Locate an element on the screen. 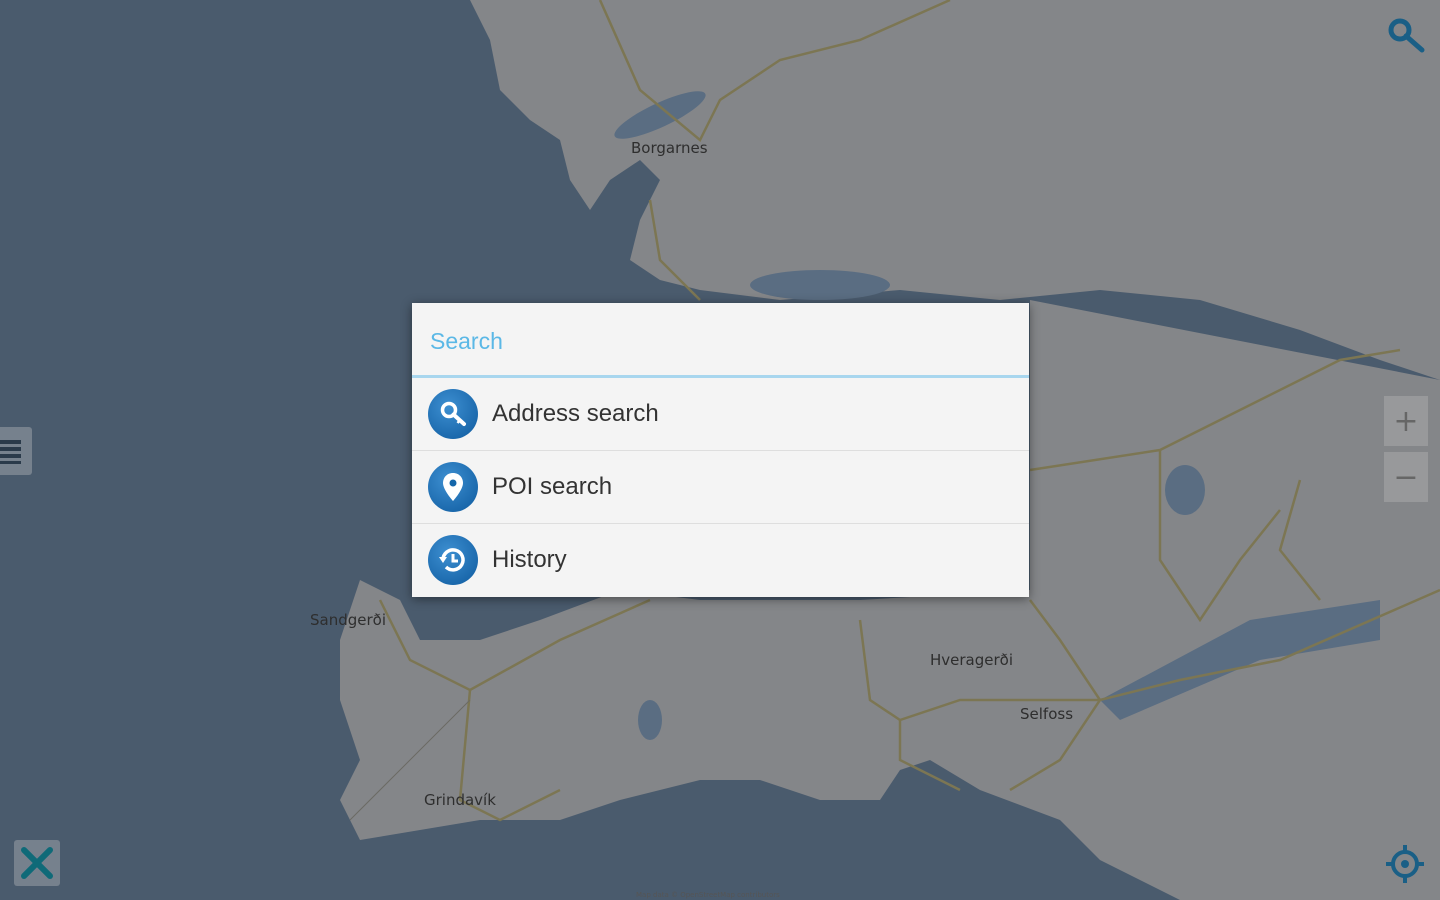 The image size is (1440, 900). zoom-in-button: + is located at coordinates (1406, 421).